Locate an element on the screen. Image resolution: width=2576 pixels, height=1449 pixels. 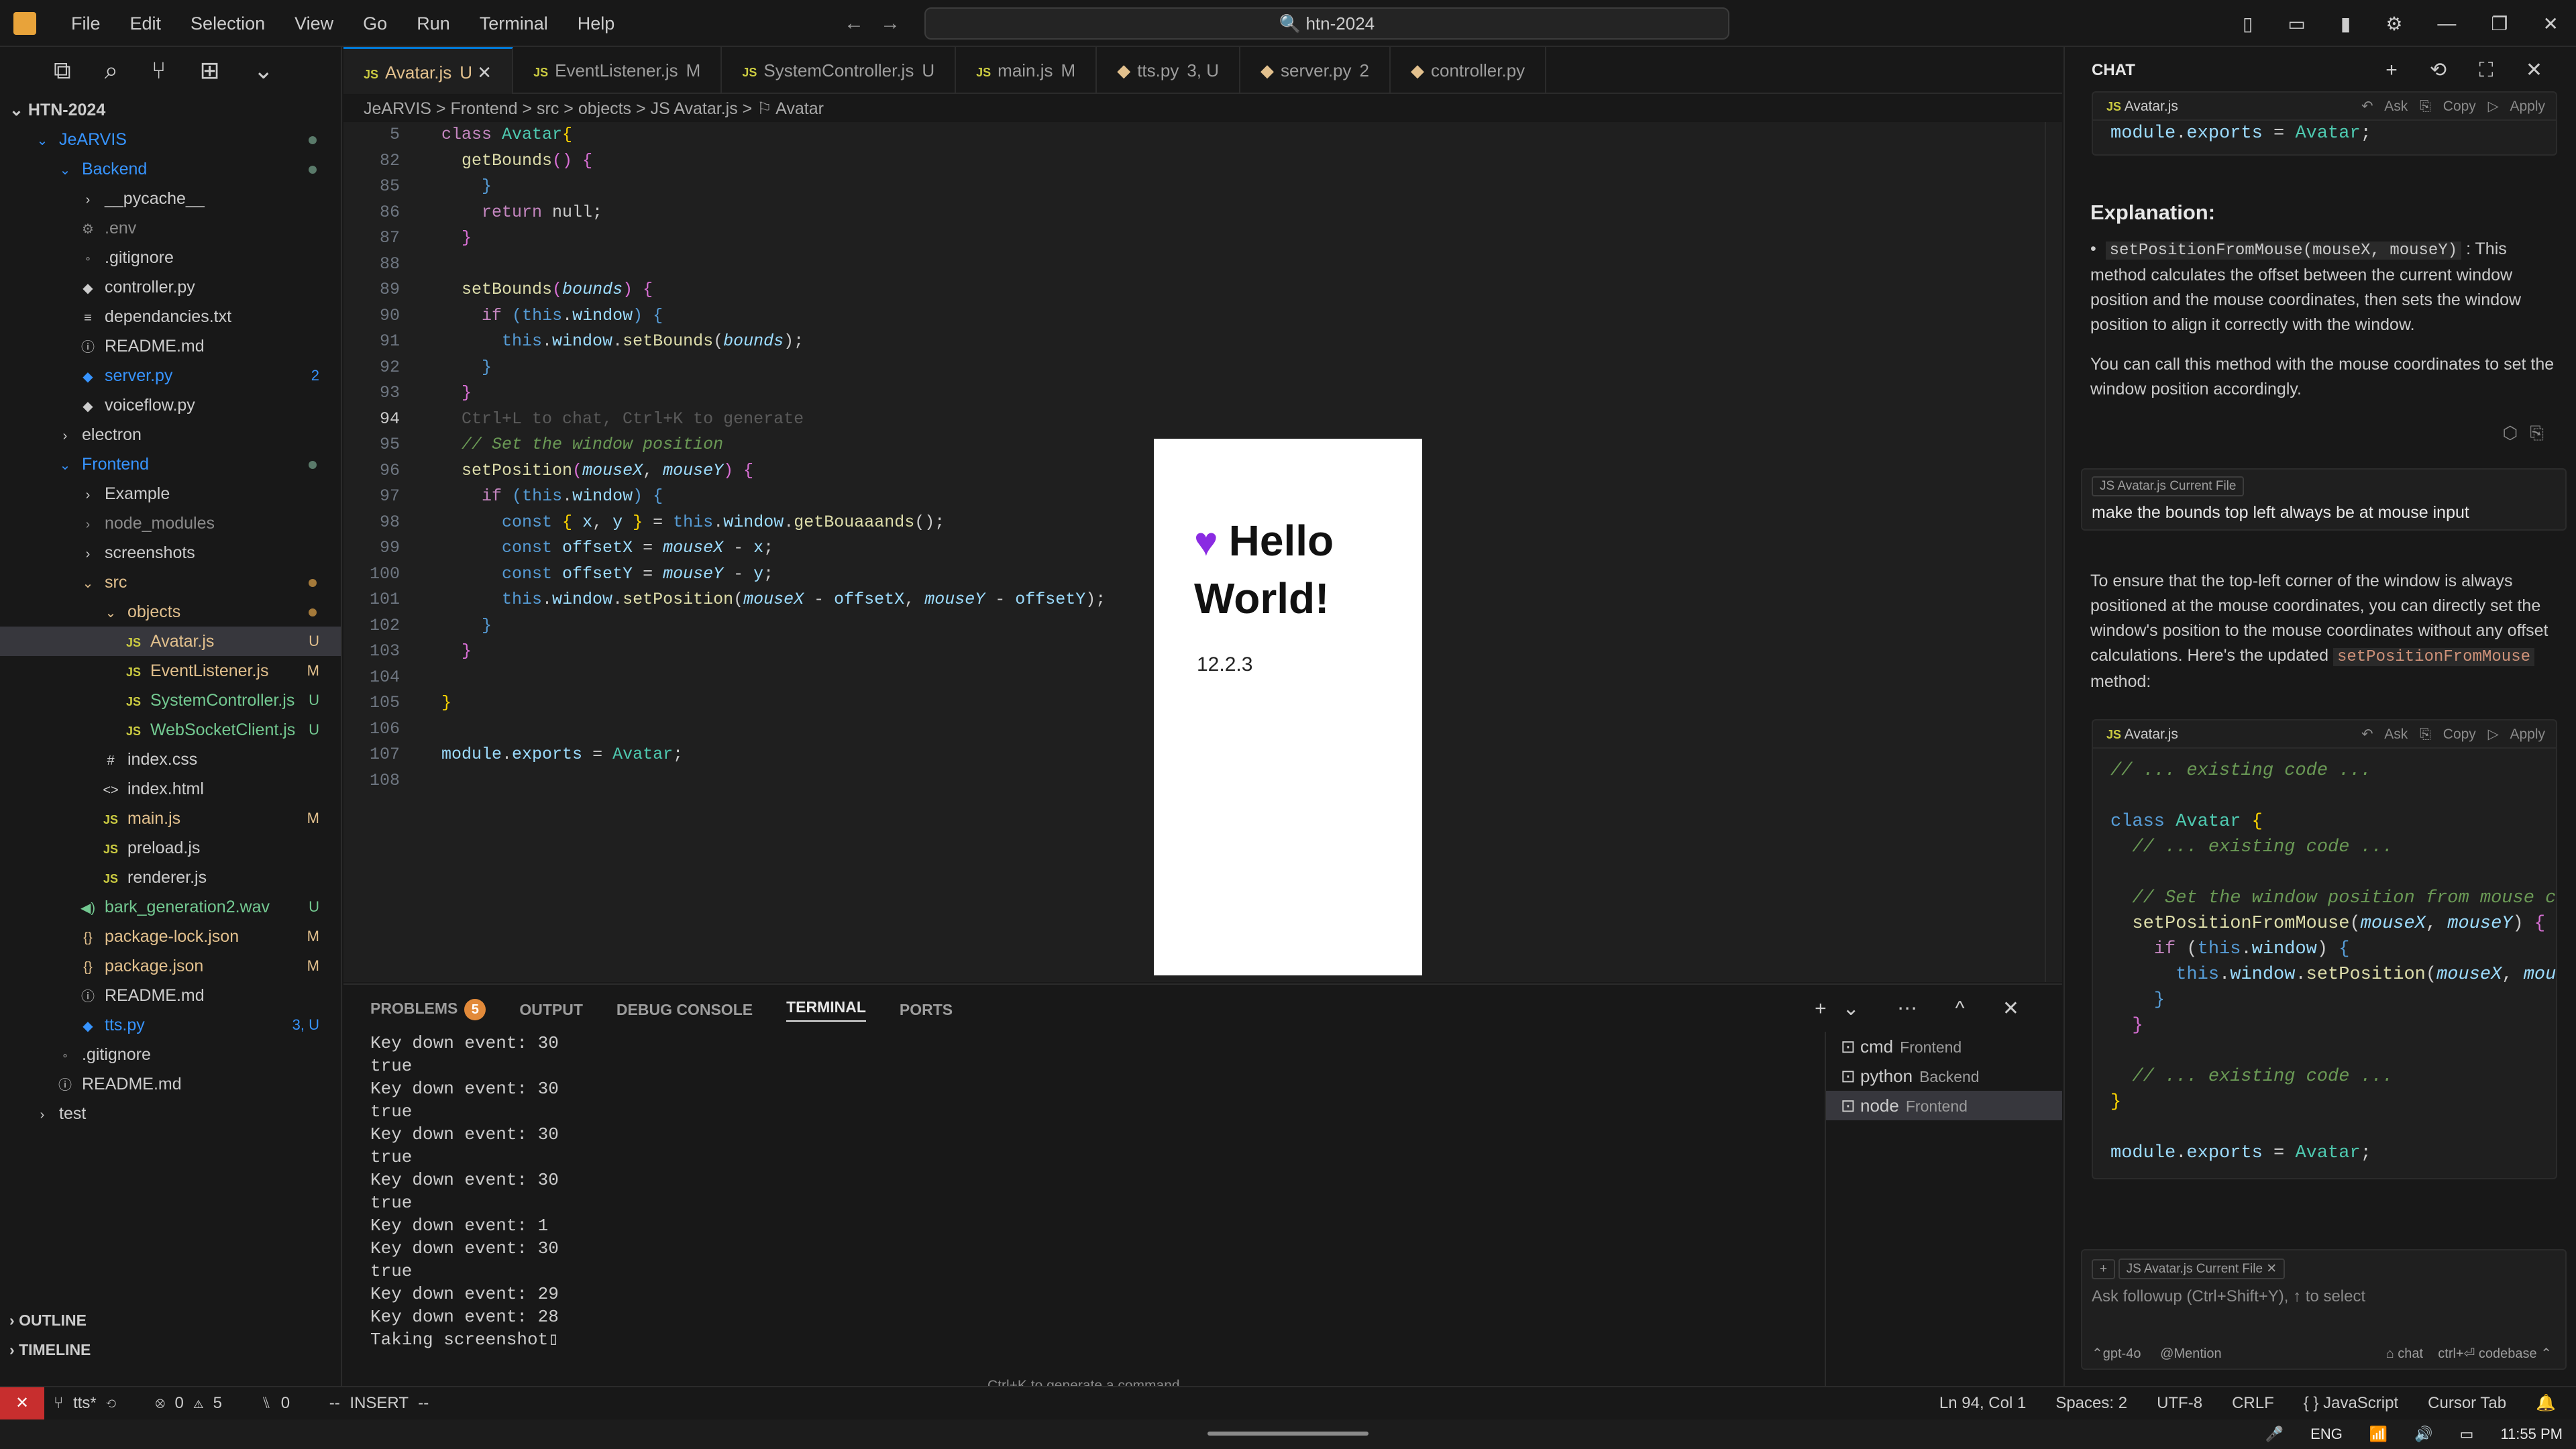
tree-item: JS SystemController.js U is located at coordinates (170, 700).